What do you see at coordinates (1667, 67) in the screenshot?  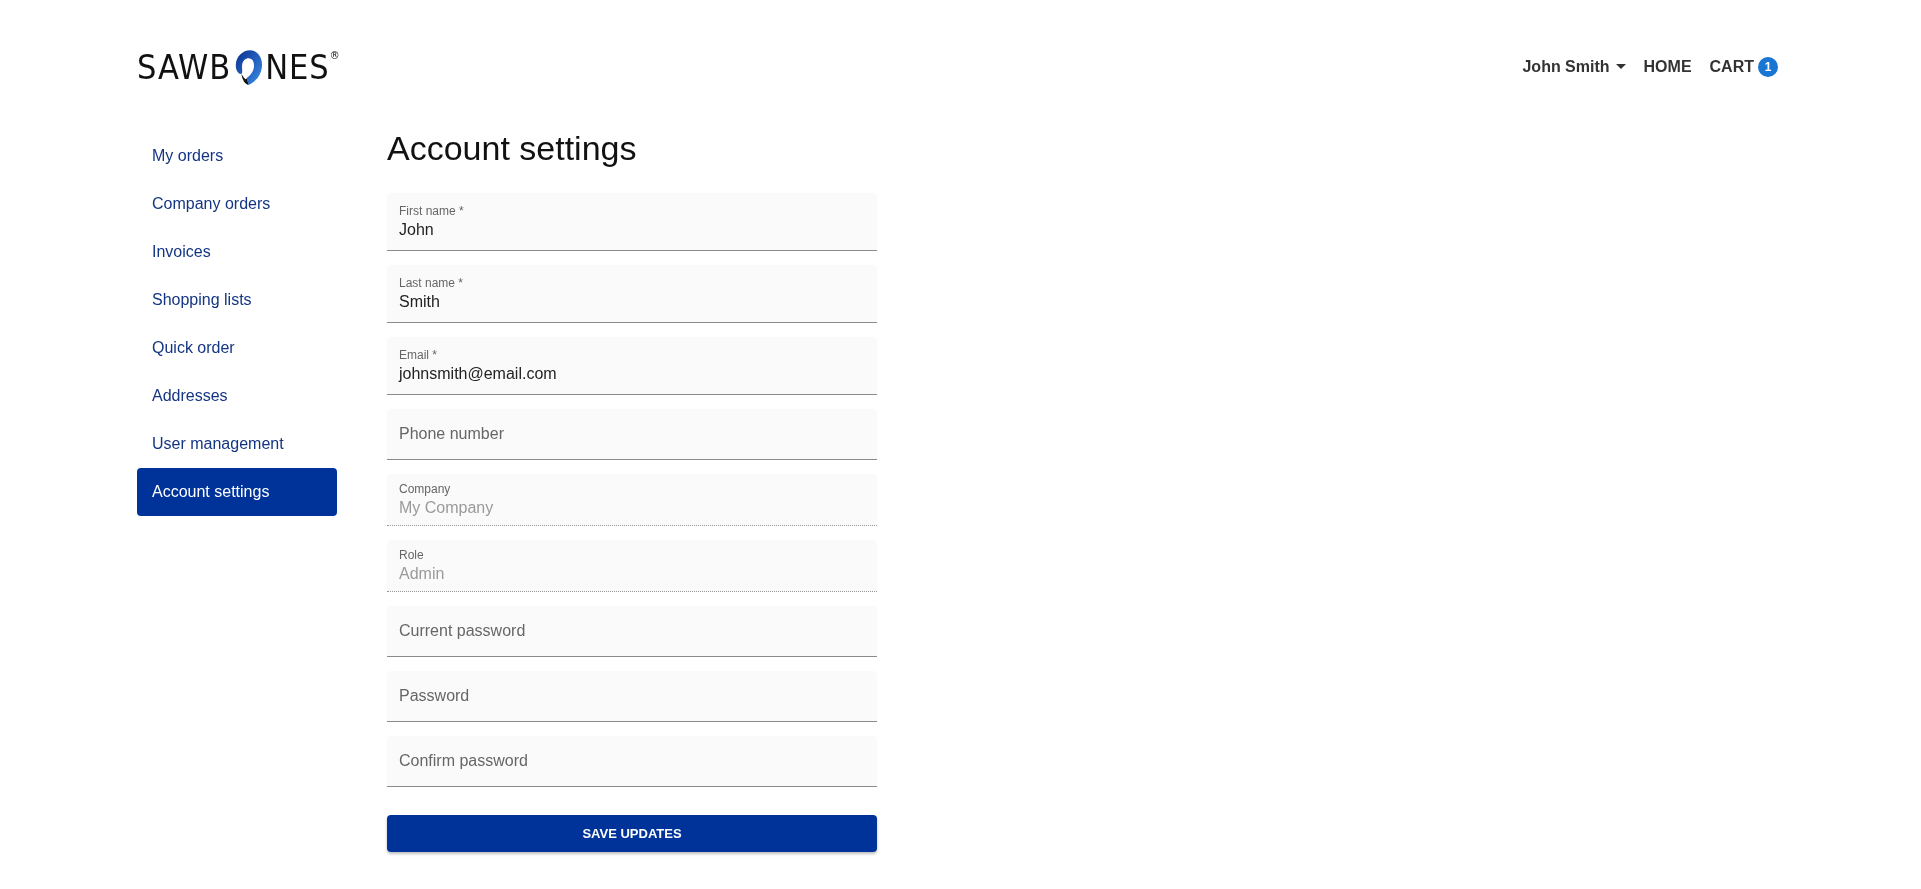 I see `nav-link: HOME` at bounding box center [1667, 67].